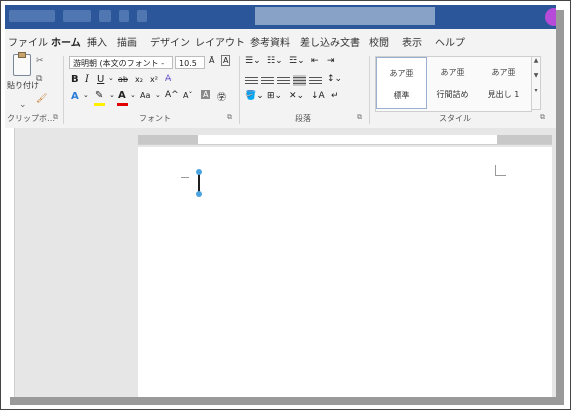 The image size is (573, 412). I want to click on font-name-combobox: 游明朝 (本文のフォント -, so click(121, 62).